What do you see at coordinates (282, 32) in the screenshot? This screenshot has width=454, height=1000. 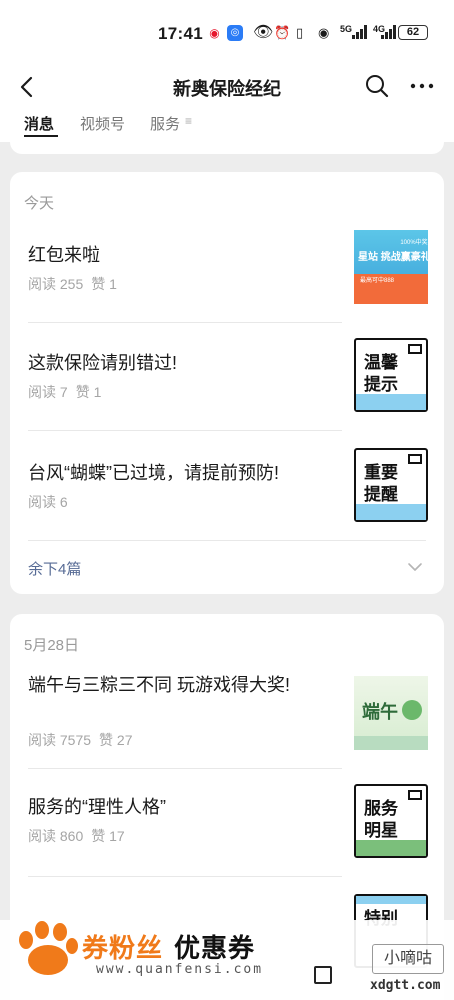 I see `alarm-icon: ⏰` at bounding box center [282, 32].